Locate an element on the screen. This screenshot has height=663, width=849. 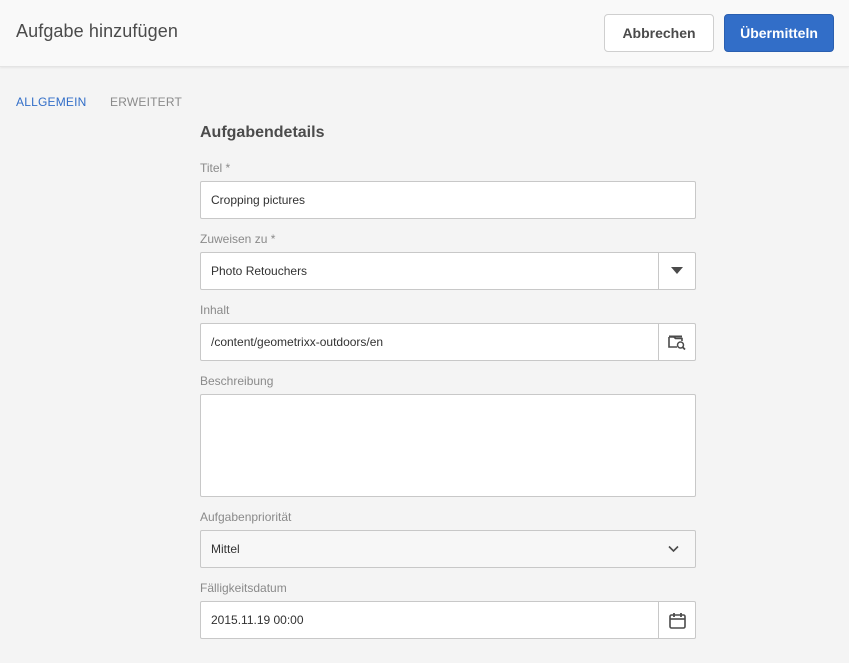
chevron-down-icon is located at coordinates (673, 549).